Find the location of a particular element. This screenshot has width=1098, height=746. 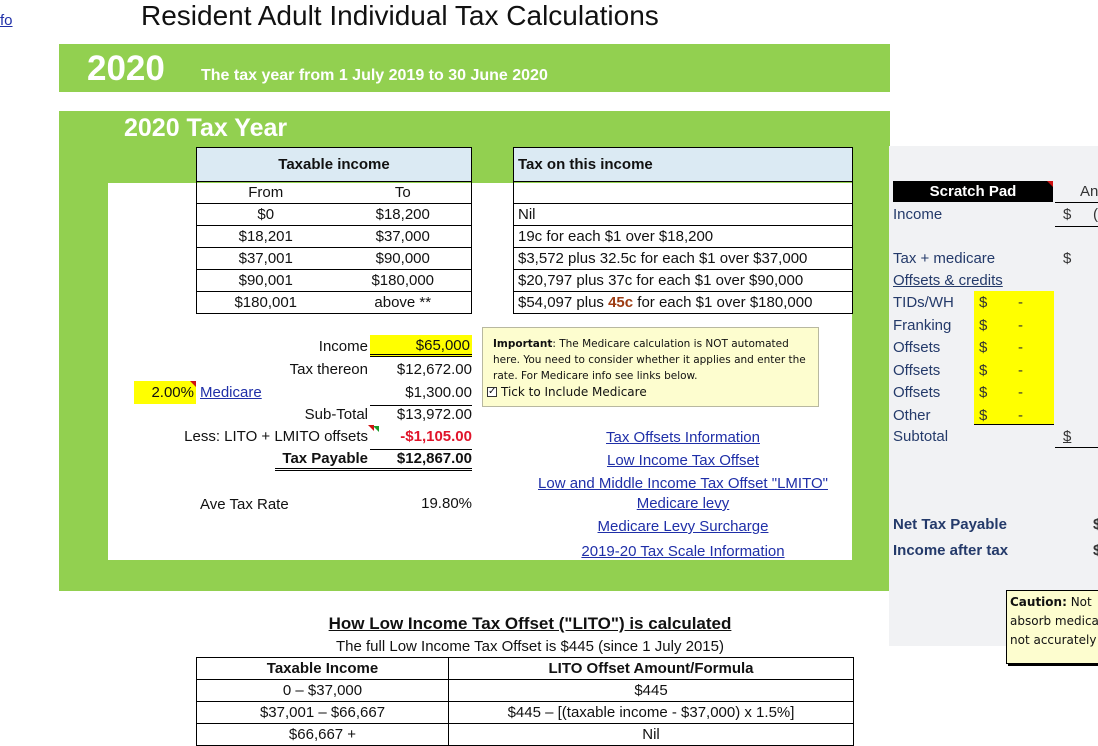

caution-text: Not is located at coordinates (1079, 602).